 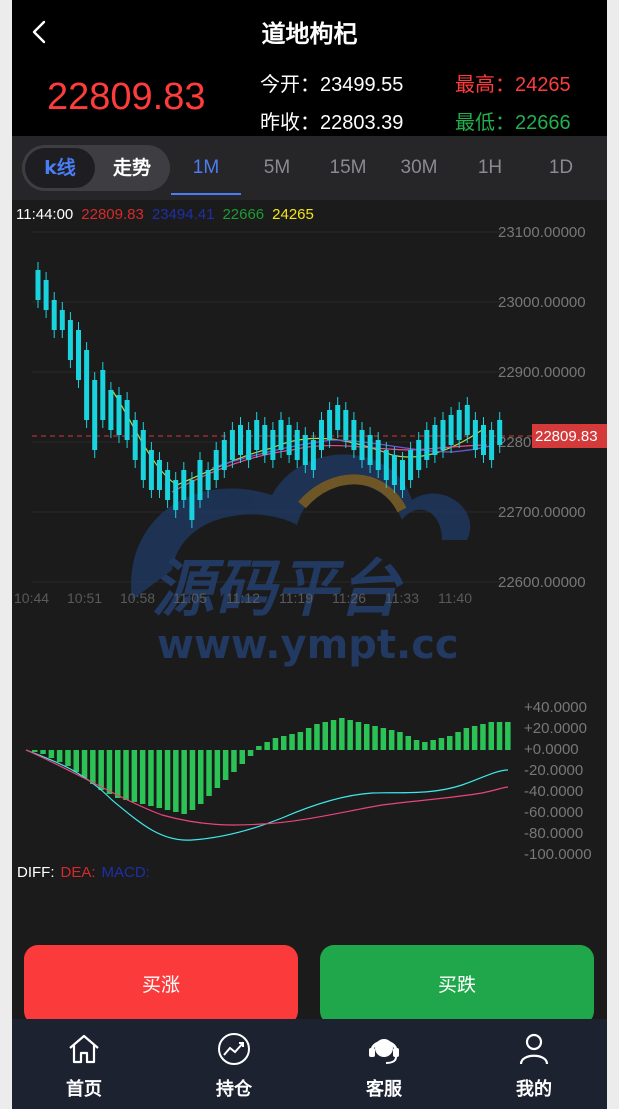 What do you see at coordinates (137, 598) in the screenshot?
I see `time-axis-label: 10:58` at bounding box center [137, 598].